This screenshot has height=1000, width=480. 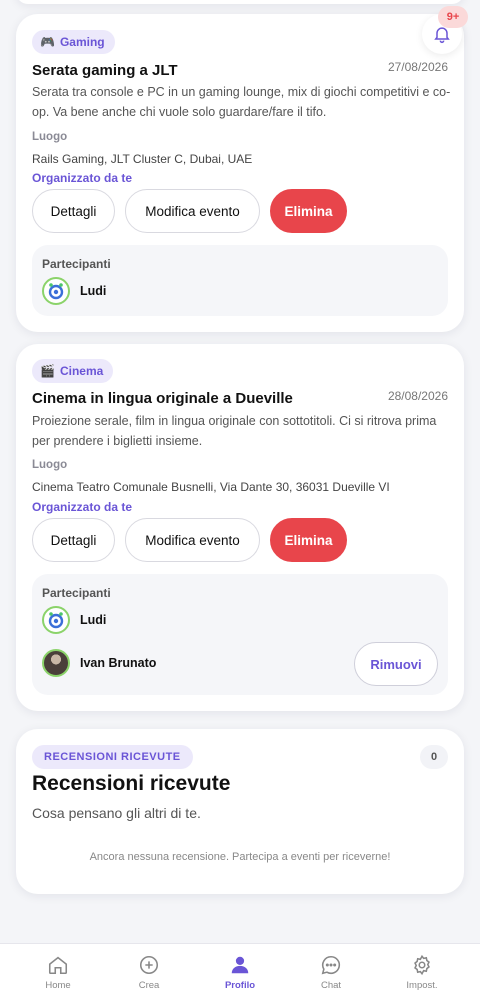 I want to click on user-icon, so click(x=240, y=965).